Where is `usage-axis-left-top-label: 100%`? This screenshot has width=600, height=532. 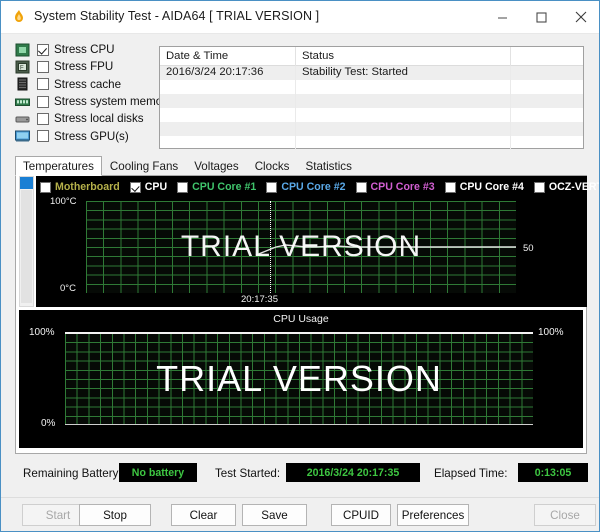 usage-axis-left-top-label: 100% is located at coordinates (42, 332).